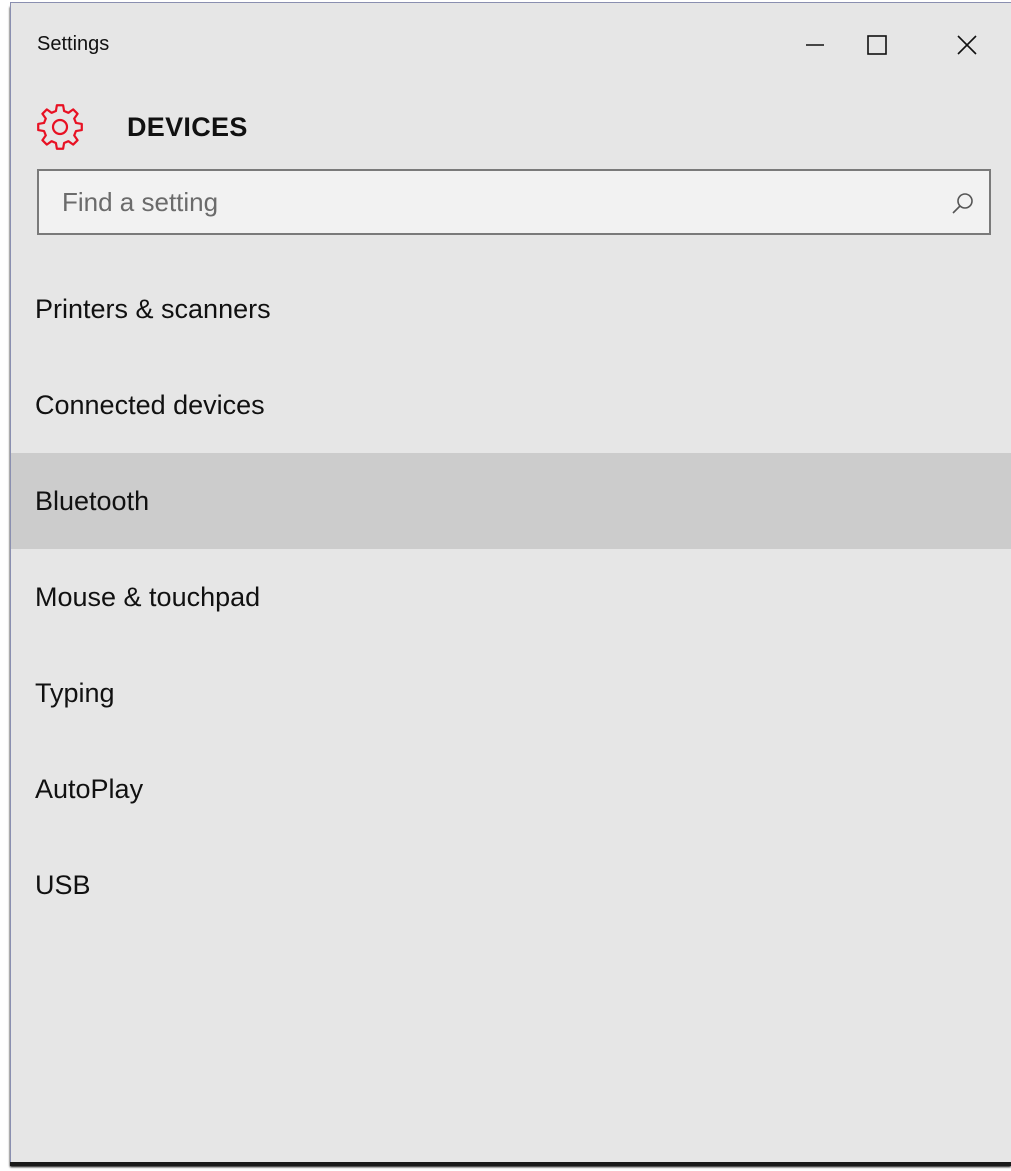  I want to click on minimize-icon, so click(815, 45).